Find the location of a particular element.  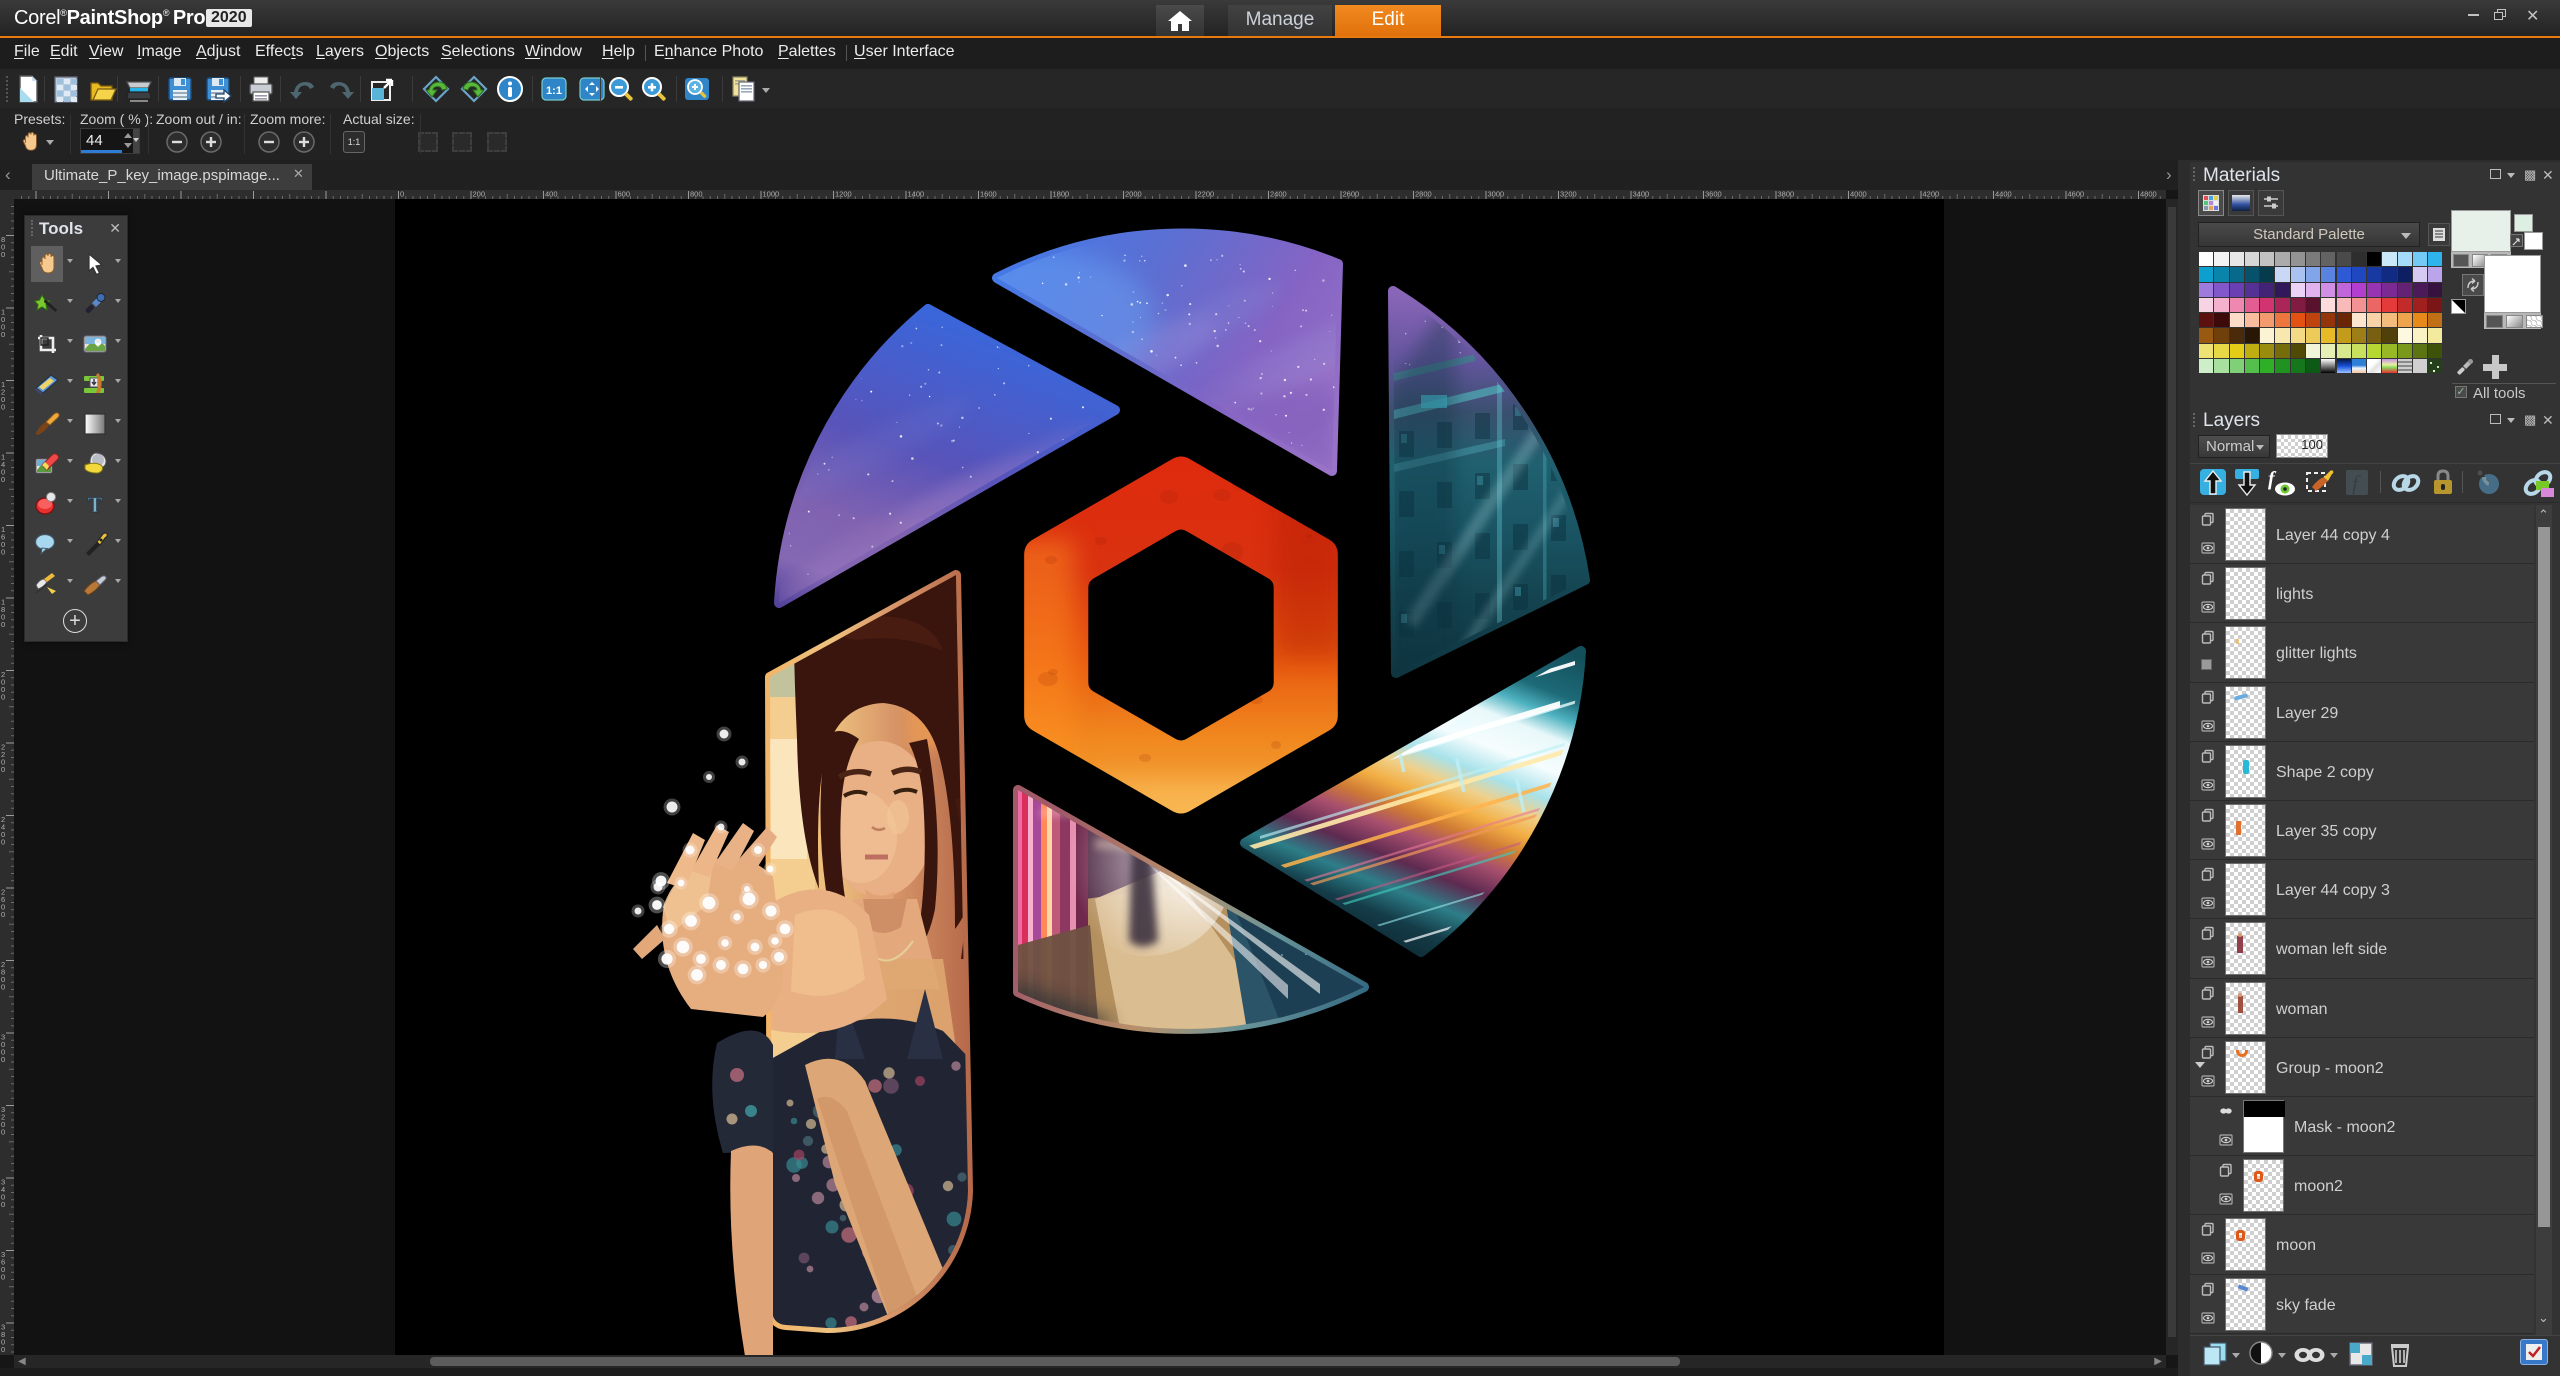

svg-text: 2400 is located at coordinates (1278, 194).